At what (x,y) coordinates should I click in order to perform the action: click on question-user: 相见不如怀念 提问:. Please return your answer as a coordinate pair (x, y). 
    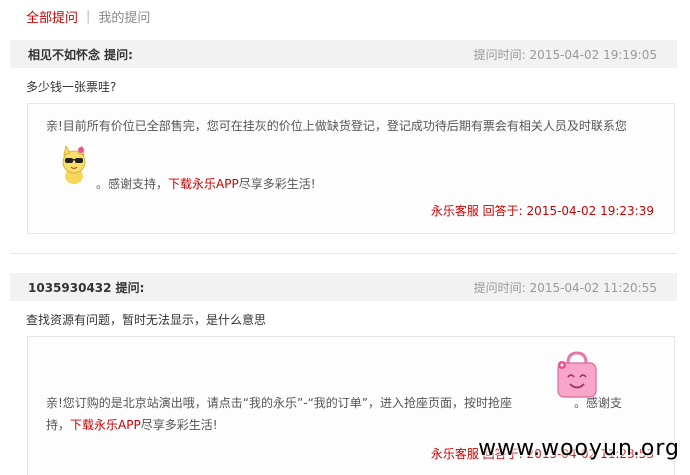
    Looking at the image, I should click on (80, 54).